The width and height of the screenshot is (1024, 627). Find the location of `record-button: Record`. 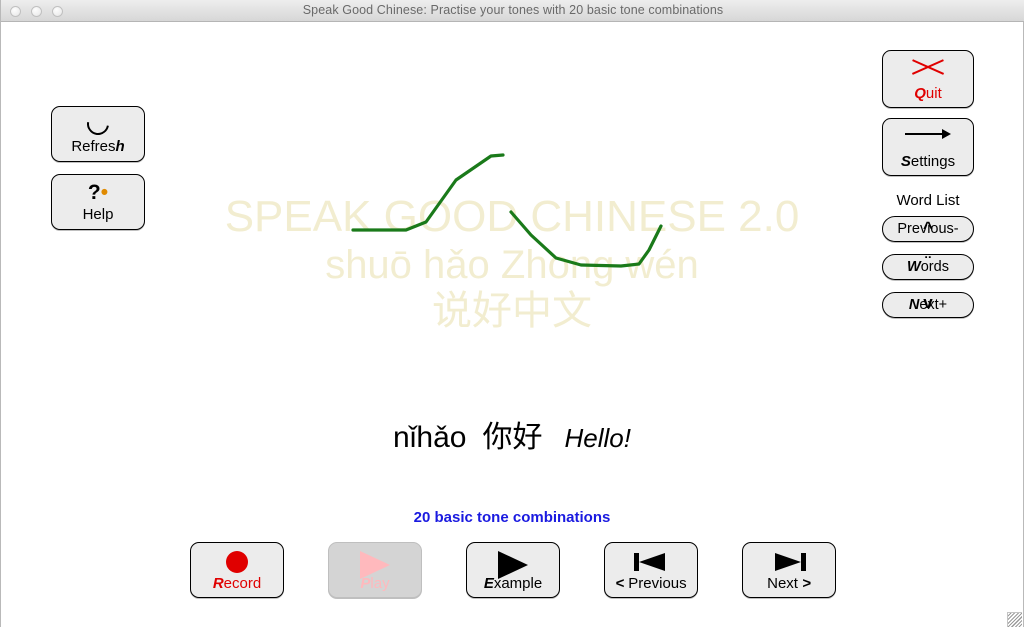

record-button: Record is located at coordinates (237, 570).